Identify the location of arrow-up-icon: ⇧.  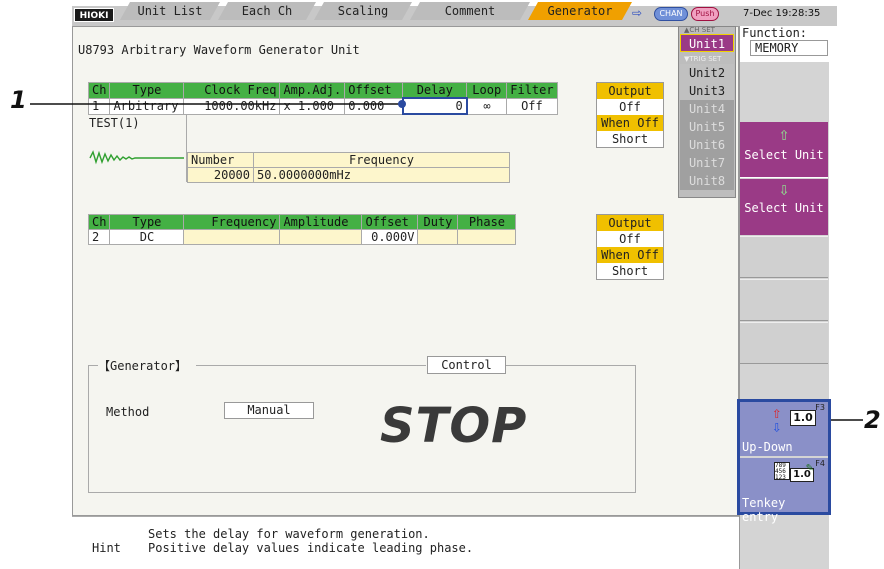
(784, 134).